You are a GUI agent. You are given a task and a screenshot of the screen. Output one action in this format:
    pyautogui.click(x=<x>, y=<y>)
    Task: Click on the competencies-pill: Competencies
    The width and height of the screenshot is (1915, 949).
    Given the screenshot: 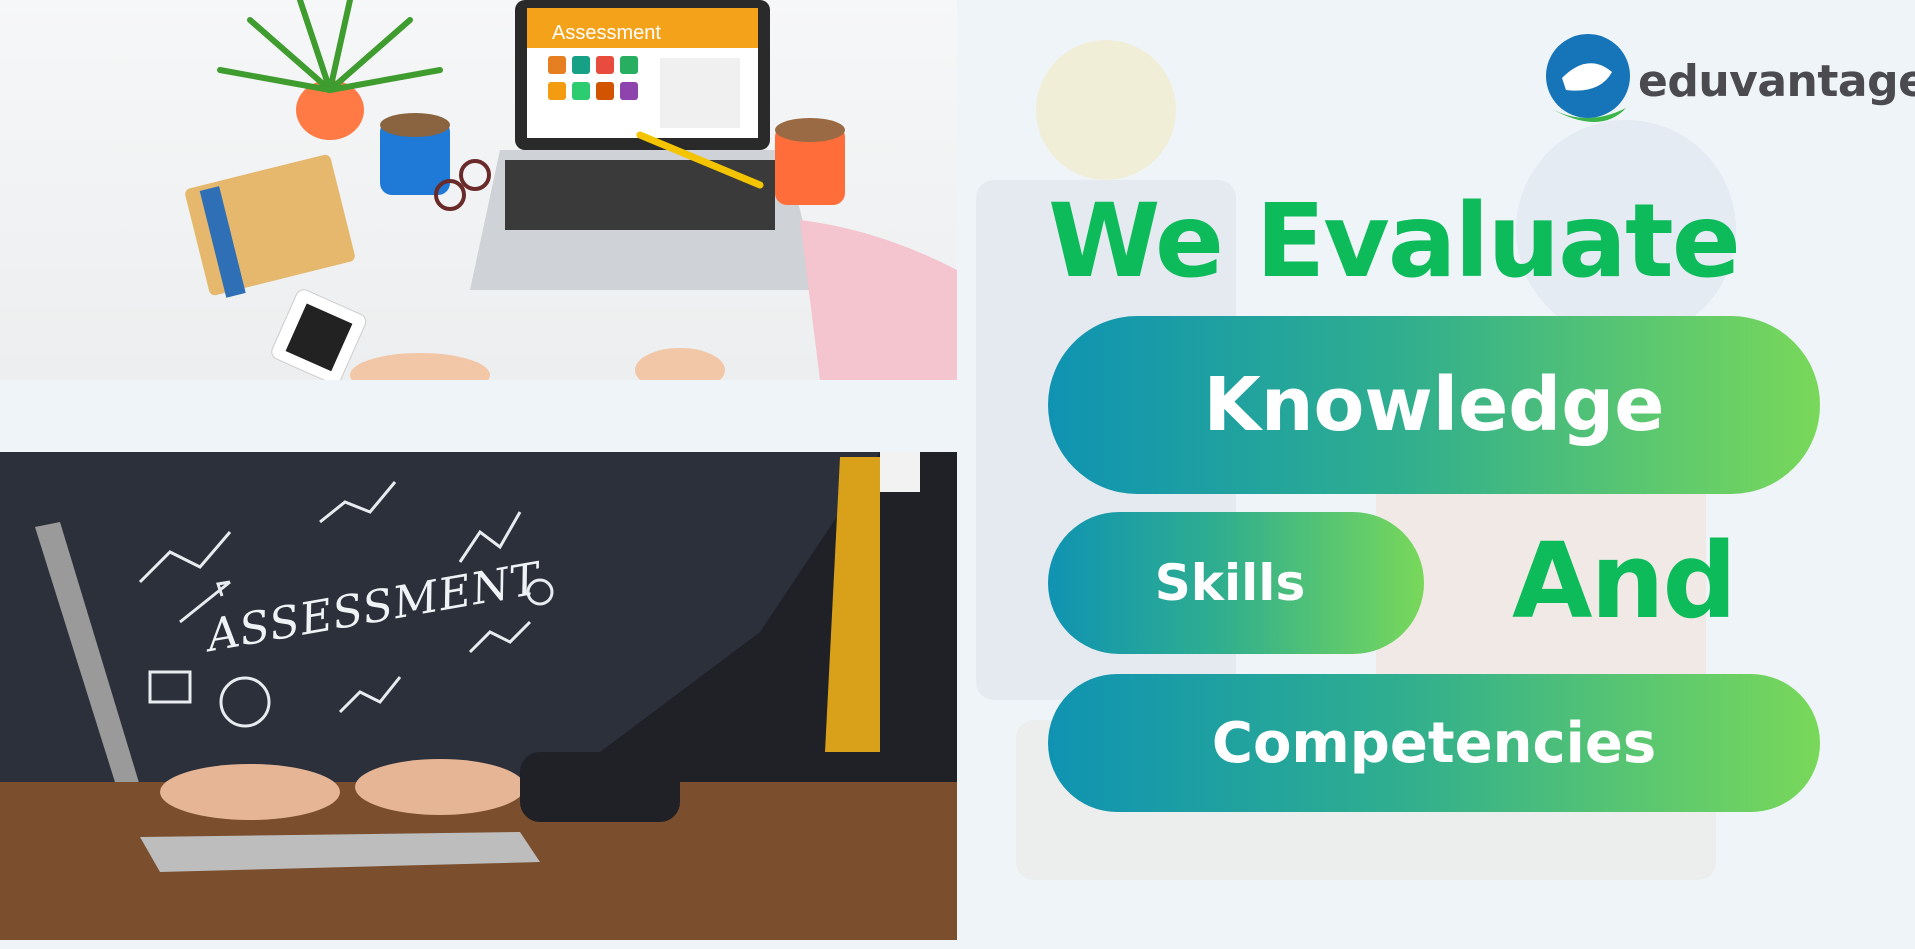 What is the action you would take?
    pyautogui.click(x=1434, y=743)
    